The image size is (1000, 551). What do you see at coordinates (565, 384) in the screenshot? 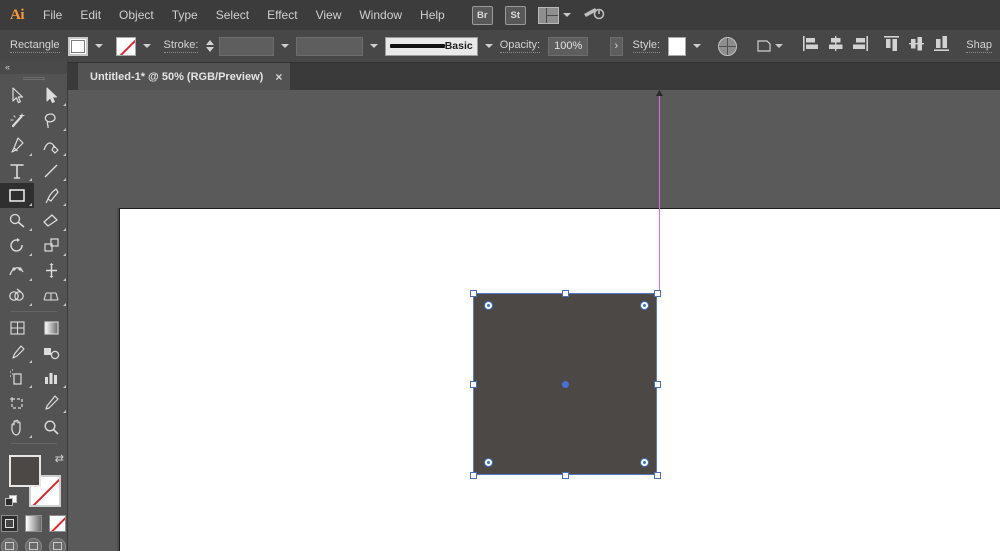
I see `center-anchor-point` at bounding box center [565, 384].